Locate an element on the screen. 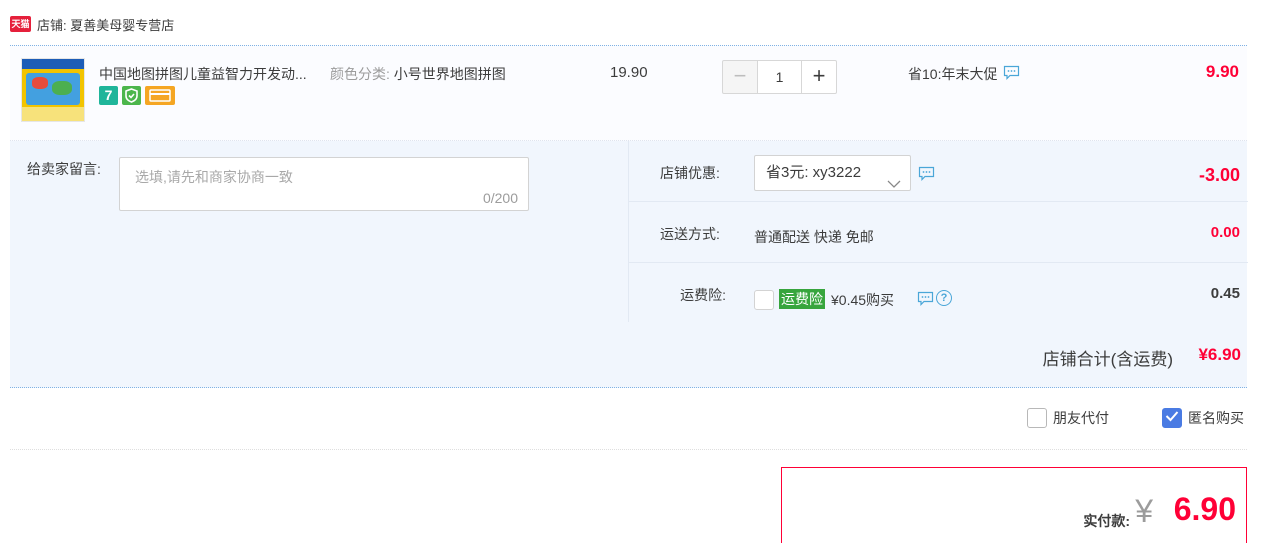 The image size is (1268, 543). coupon-row: 店铺优惠: 省3元: xy3222 -3.00 is located at coordinates (938, 171).